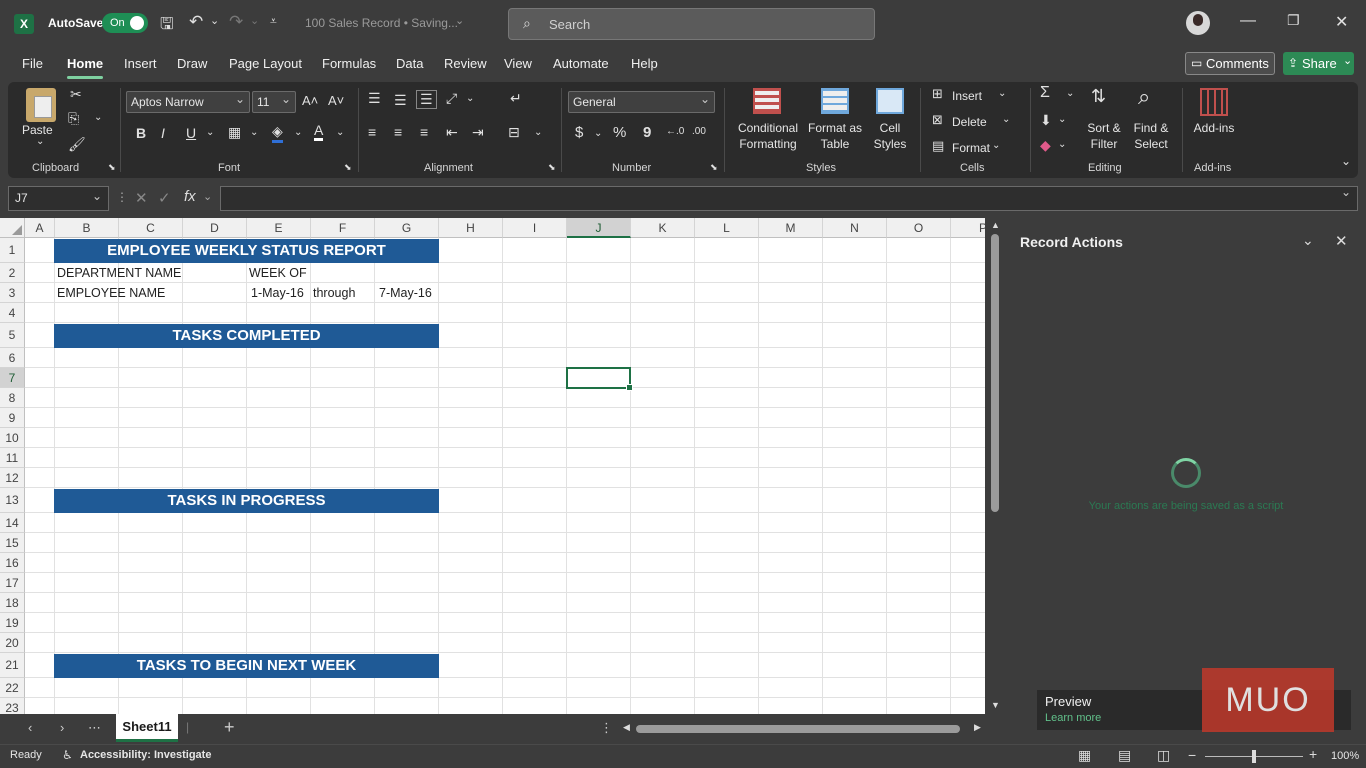 The height and width of the screenshot is (768, 1366). What do you see at coordinates (163, 133) in the screenshot?
I see `italic-button: I` at bounding box center [163, 133].